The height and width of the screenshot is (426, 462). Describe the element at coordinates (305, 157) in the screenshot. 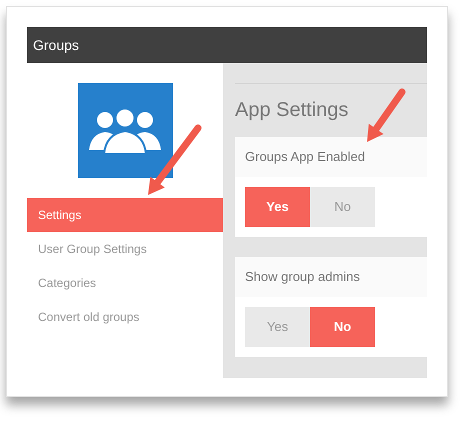

I see `setting-label: Groups App Enabled` at that location.